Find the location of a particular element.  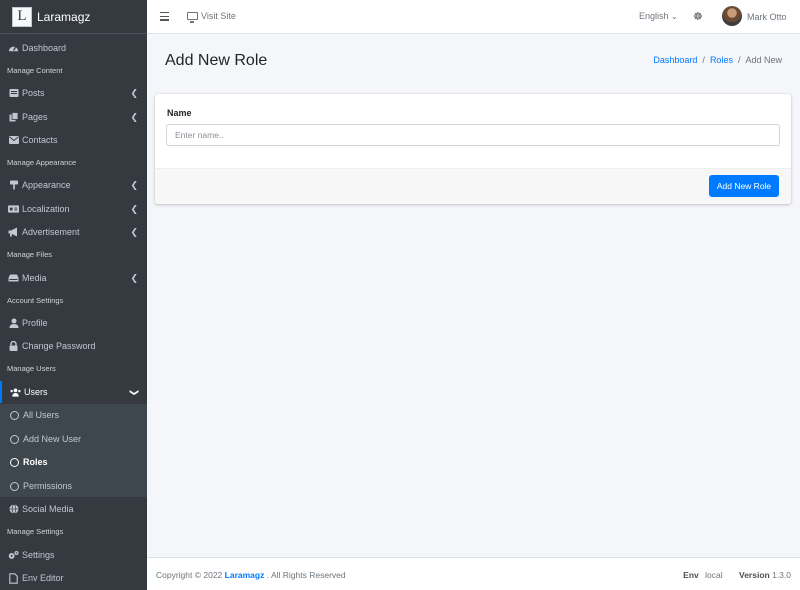

footer-brand-link: Laramagz is located at coordinates (245, 575).